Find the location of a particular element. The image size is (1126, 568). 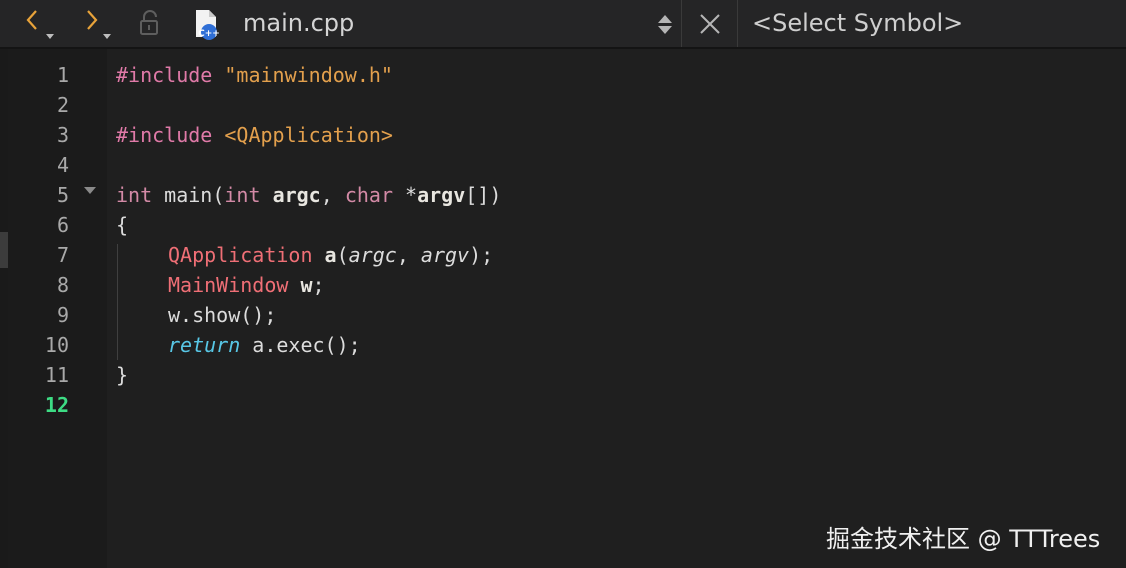

punctuation: ( is located at coordinates (342, 255).